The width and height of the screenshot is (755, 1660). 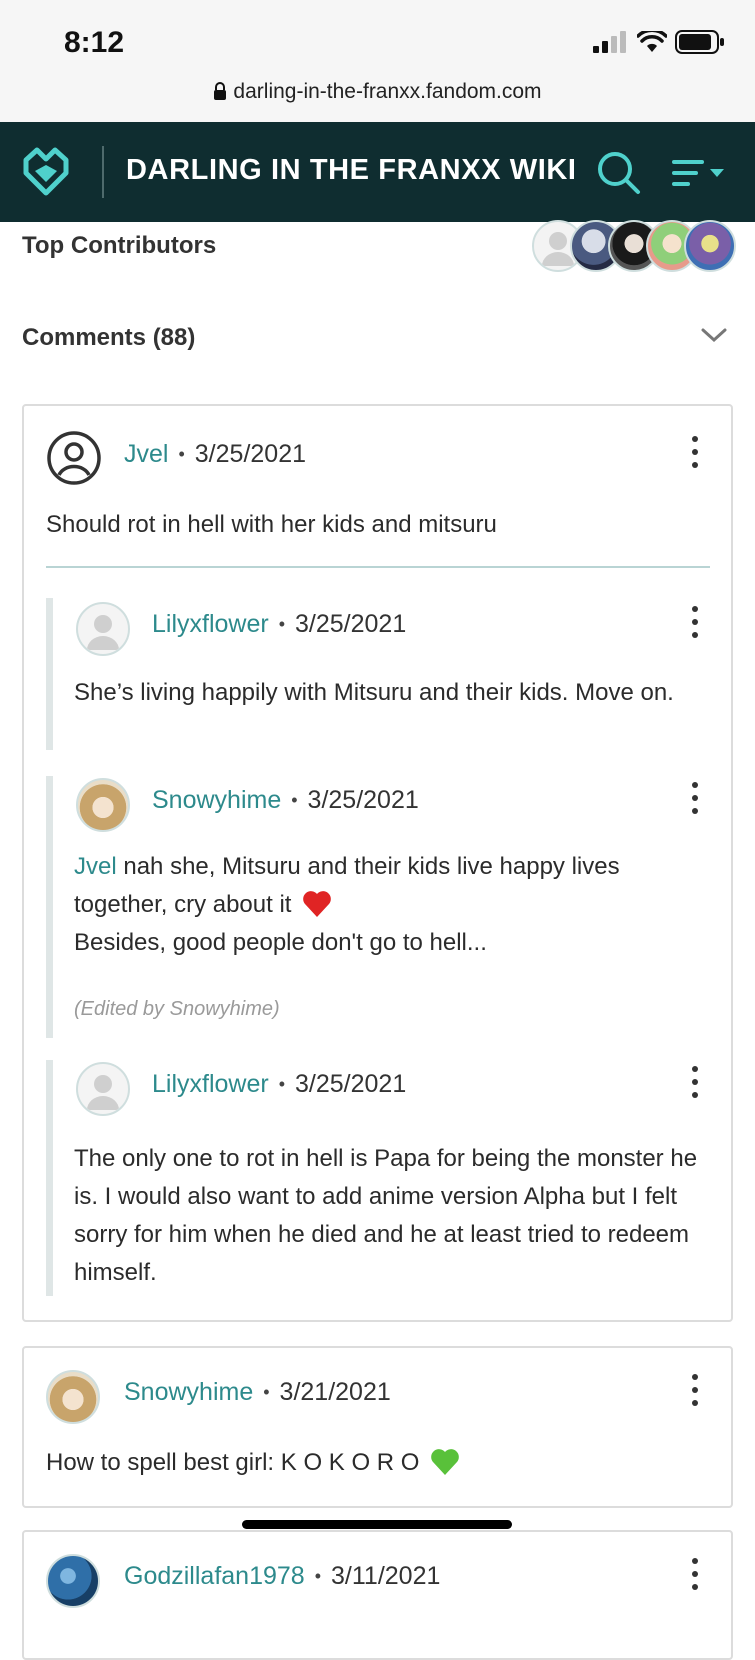 I want to click on green-heart-emoji-icon, so click(x=445, y=1462).